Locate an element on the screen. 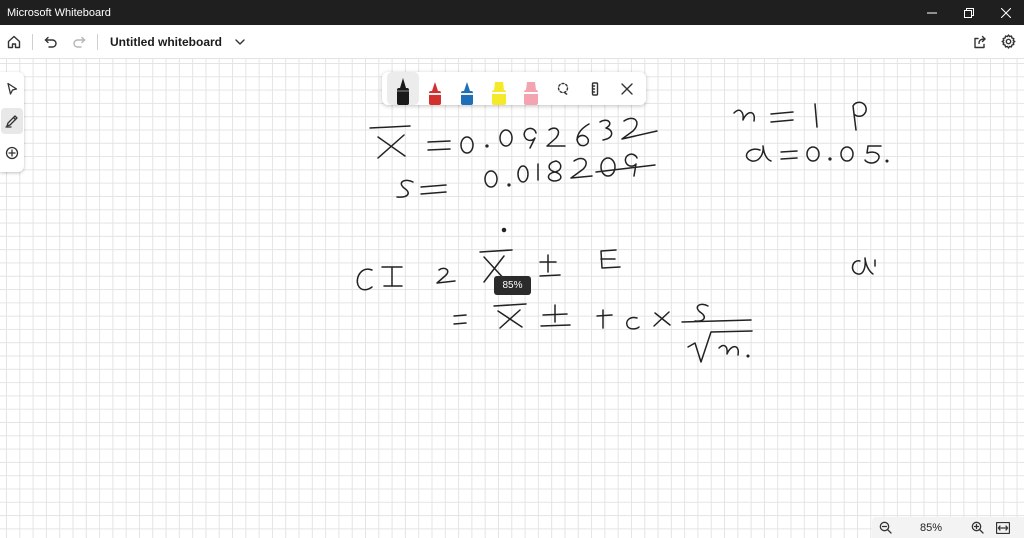 The image size is (1024, 538). fit-to-screen-icon is located at coordinates (1003, 527).